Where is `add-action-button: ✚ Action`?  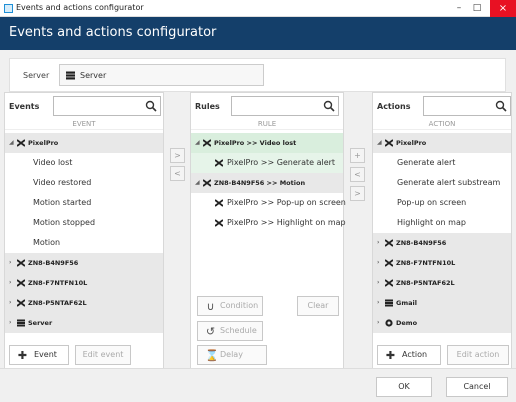 add-action-button: ✚ Action is located at coordinates (409, 355).